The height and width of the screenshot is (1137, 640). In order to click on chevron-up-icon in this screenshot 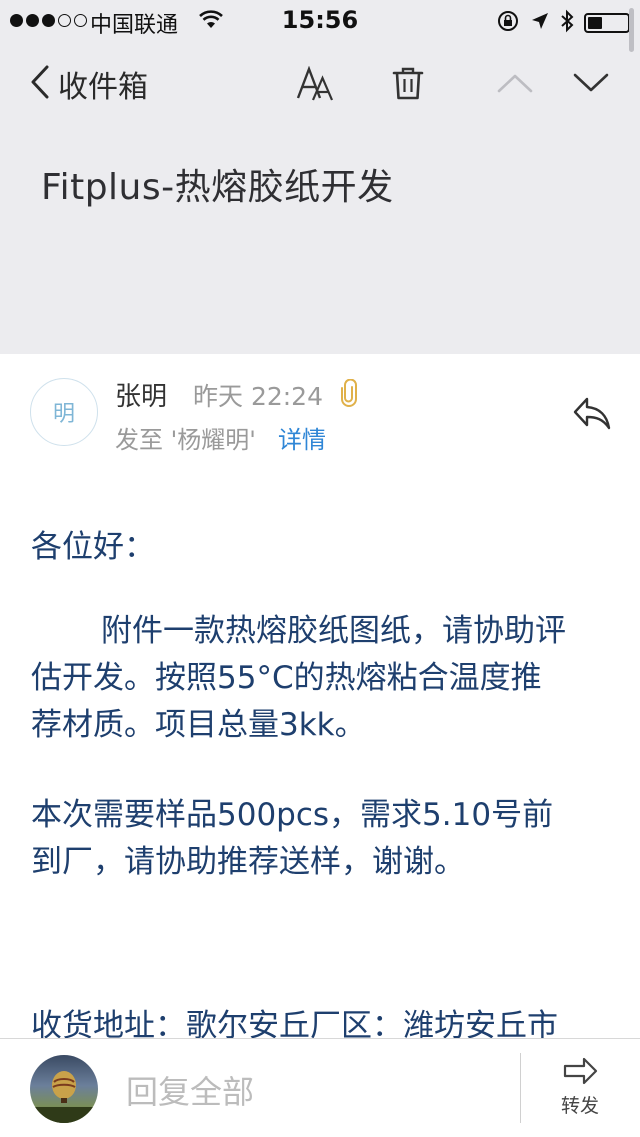, I will do `click(515, 85)`.